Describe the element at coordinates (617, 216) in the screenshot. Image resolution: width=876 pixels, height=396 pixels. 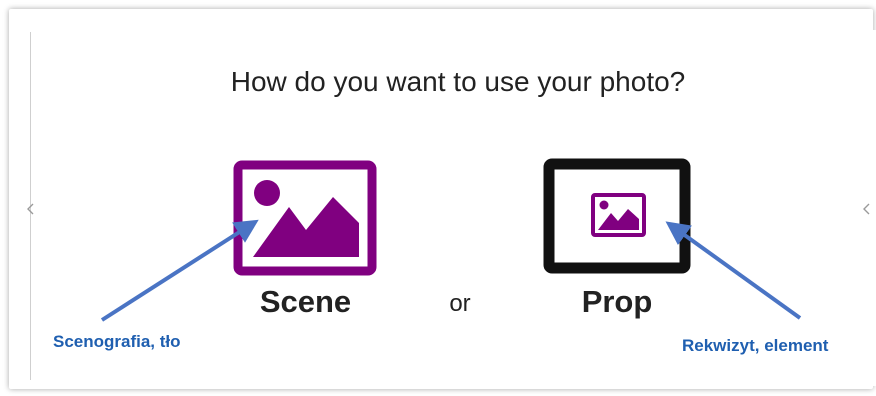
I see `image-frame-icon` at that location.